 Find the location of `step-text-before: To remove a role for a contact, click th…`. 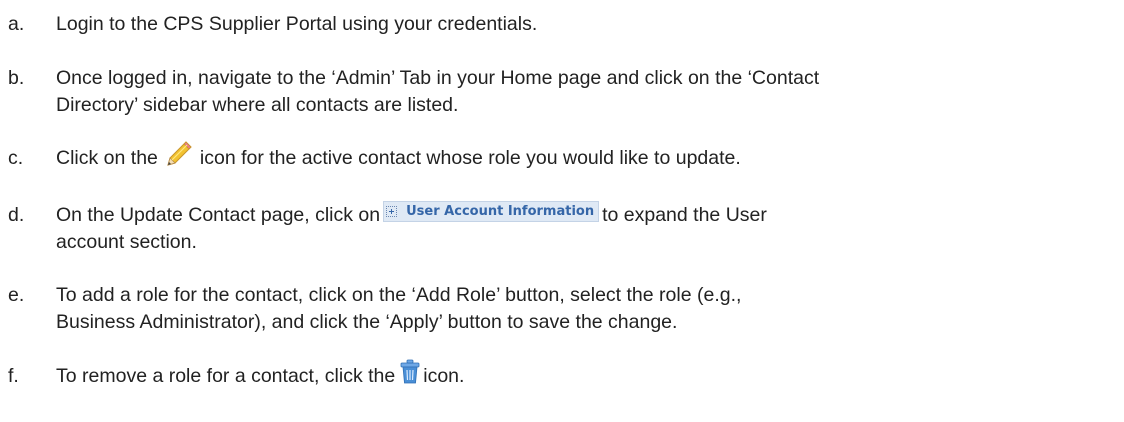

step-text-before: To remove a role for a contact, click th… is located at coordinates (226, 376).